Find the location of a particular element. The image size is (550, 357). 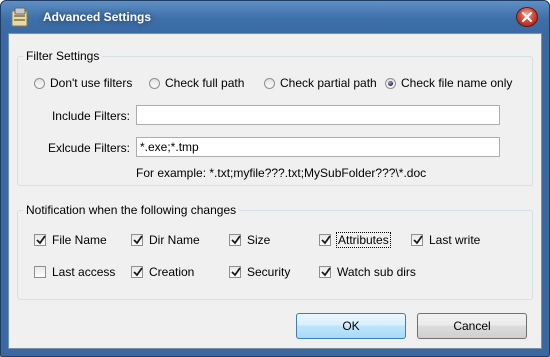

checkbox-last-access: Last access is located at coordinates (74, 272).